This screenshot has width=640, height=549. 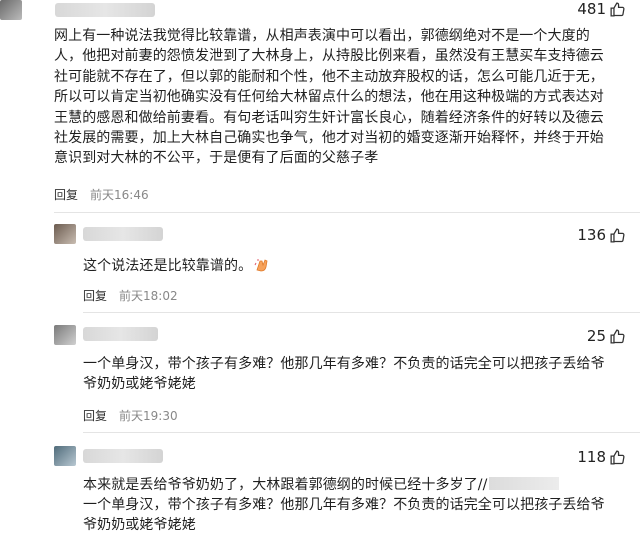 I want to click on comment-text-row: 本来就是丢给爷爷奶奶了，大林跟着郭德纲的时候已经十多岁了//, so click(x=348, y=485).